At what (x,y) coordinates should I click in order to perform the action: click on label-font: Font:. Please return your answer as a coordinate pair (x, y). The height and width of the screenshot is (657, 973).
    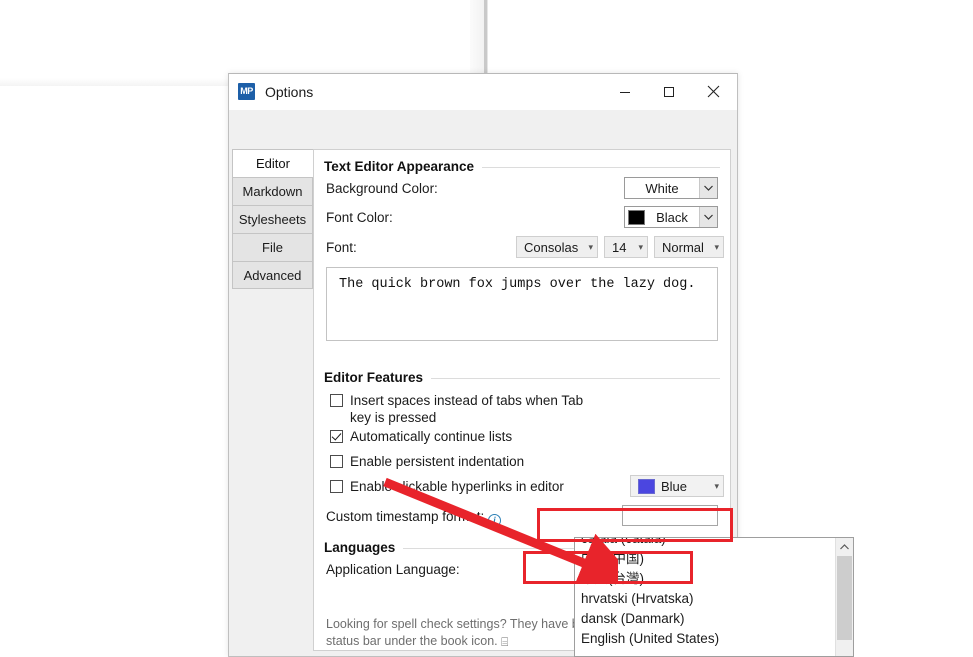
    Looking at the image, I should click on (341, 247).